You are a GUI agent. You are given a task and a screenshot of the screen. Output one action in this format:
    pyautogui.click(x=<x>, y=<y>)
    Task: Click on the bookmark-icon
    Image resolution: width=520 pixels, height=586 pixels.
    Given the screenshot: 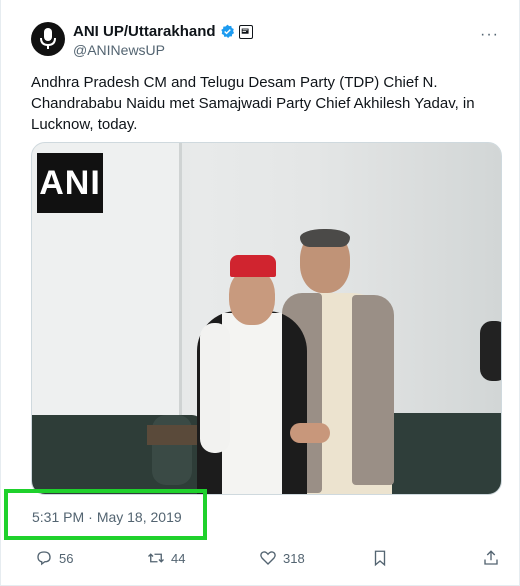 What is the action you would take?
    pyautogui.click(x=380, y=558)
    